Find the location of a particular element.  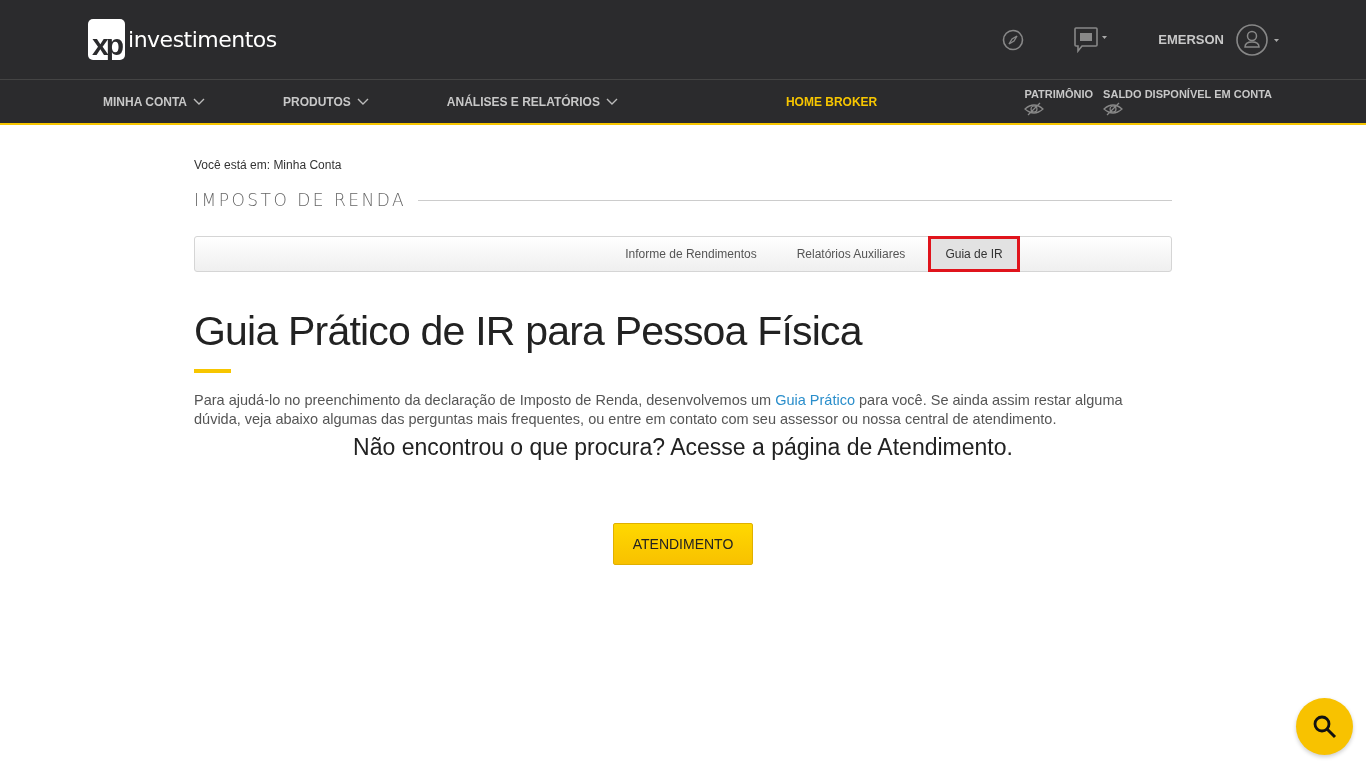

nav-link: HOME BROKER is located at coordinates (831, 101).